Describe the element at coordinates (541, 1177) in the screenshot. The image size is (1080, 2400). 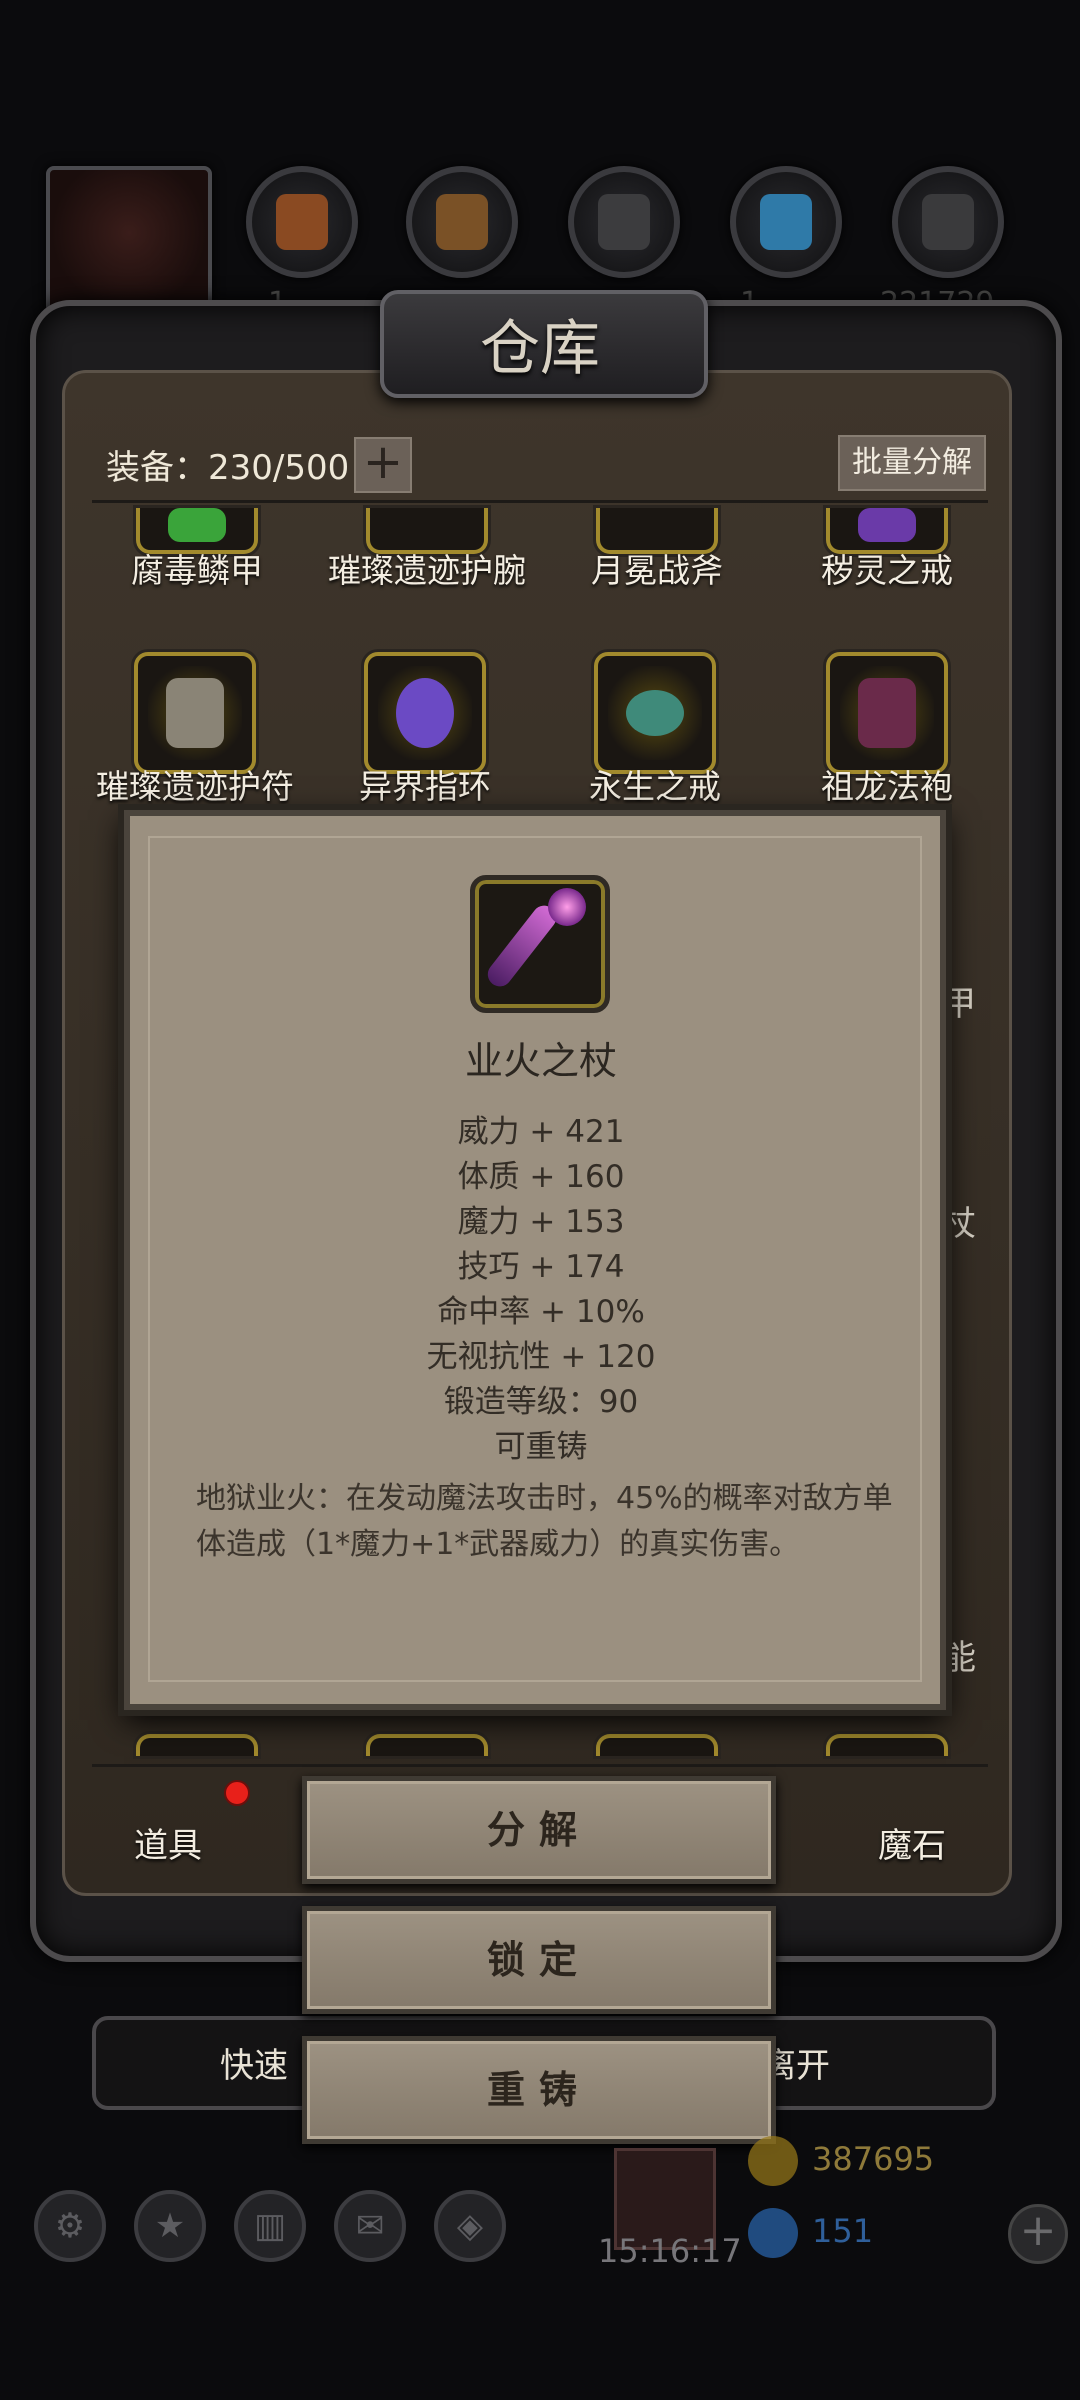
I see `item-stat: 体质 + 160` at that location.